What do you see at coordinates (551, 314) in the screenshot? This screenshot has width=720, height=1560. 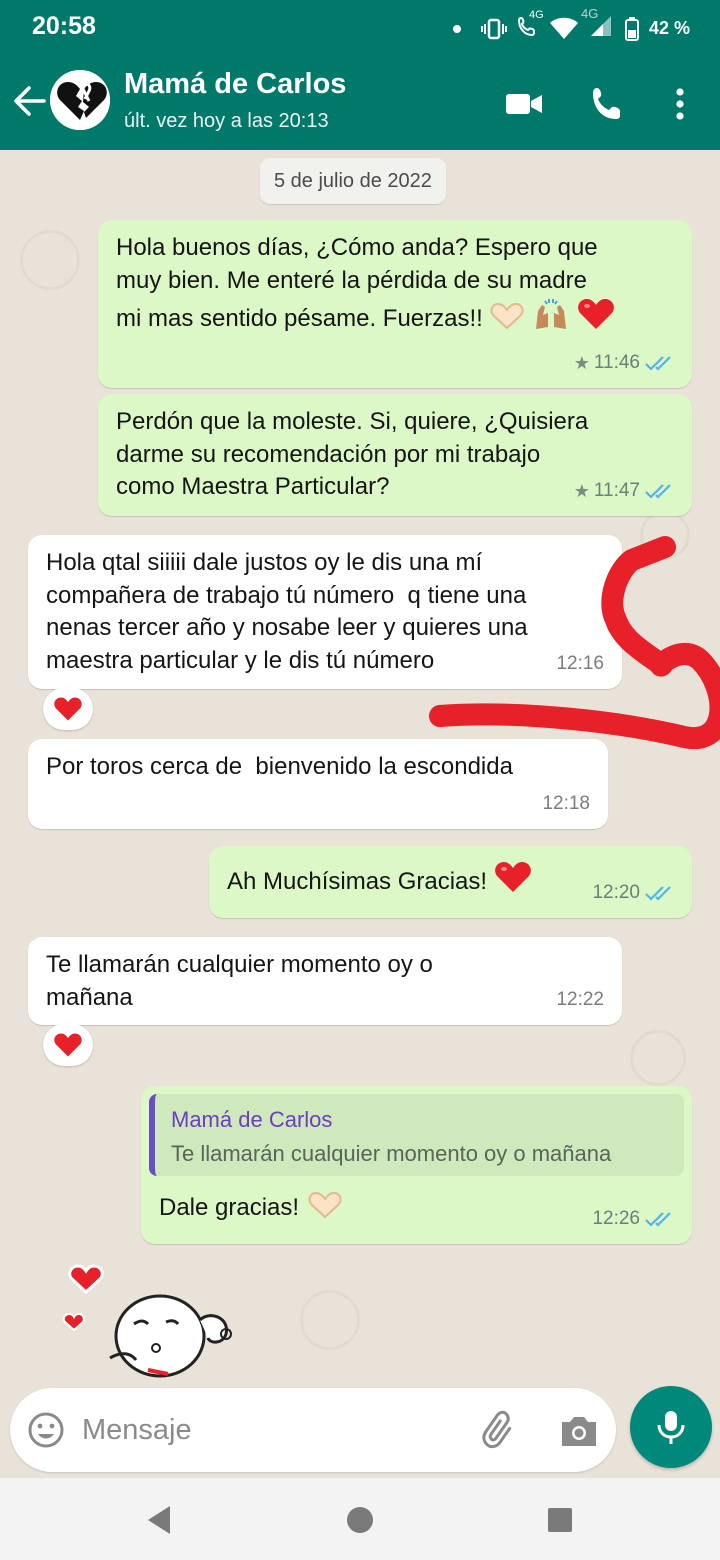 I see `raising-hands-emoji` at bounding box center [551, 314].